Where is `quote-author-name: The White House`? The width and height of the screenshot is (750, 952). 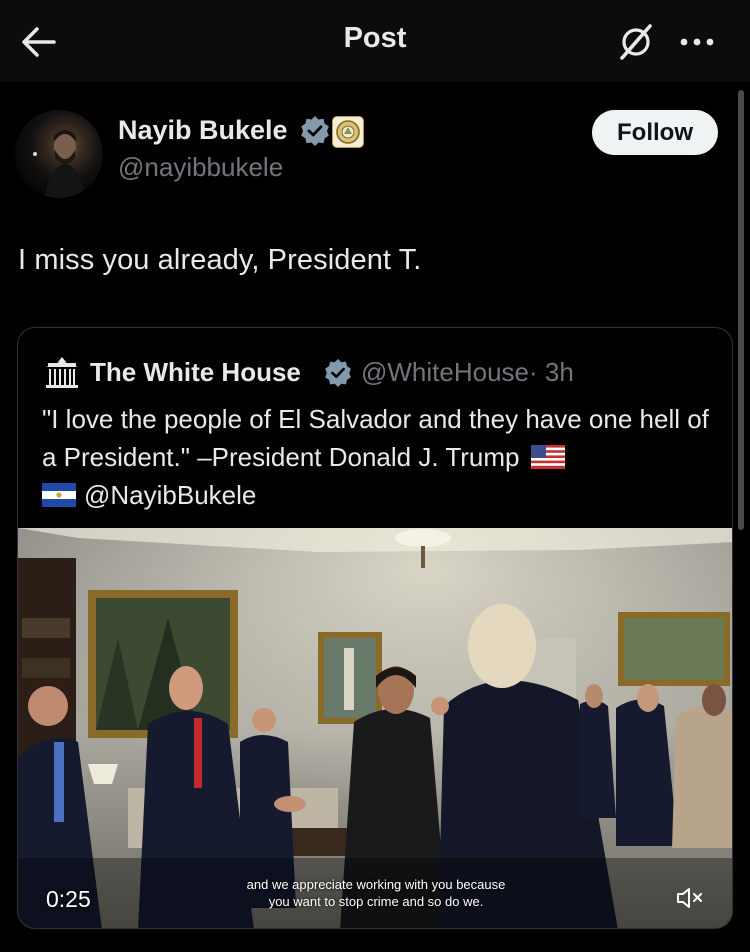
quote-author-name: The White House is located at coordinates (195, 372).